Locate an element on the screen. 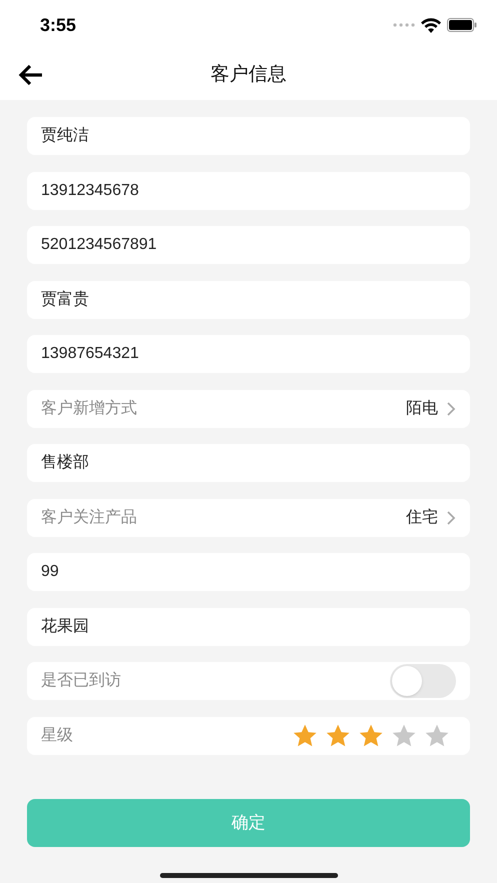 Image resolution: width=497 pixels, height=883 pixels. text-field: 售楼部 is located at coordinates (248, 463).